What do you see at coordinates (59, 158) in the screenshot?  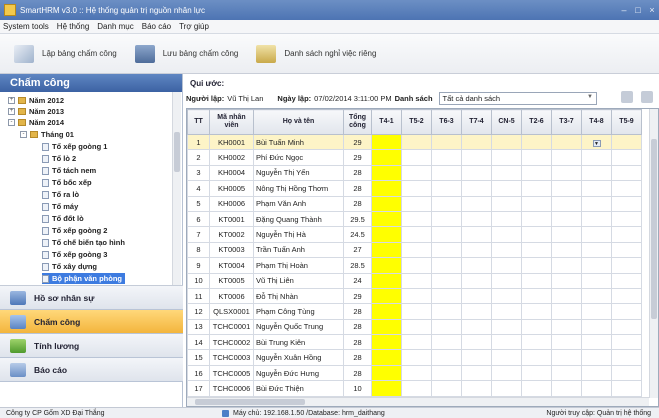 I see `tree-node-team: Tổ lò 2` at bounding box center [59, 158].